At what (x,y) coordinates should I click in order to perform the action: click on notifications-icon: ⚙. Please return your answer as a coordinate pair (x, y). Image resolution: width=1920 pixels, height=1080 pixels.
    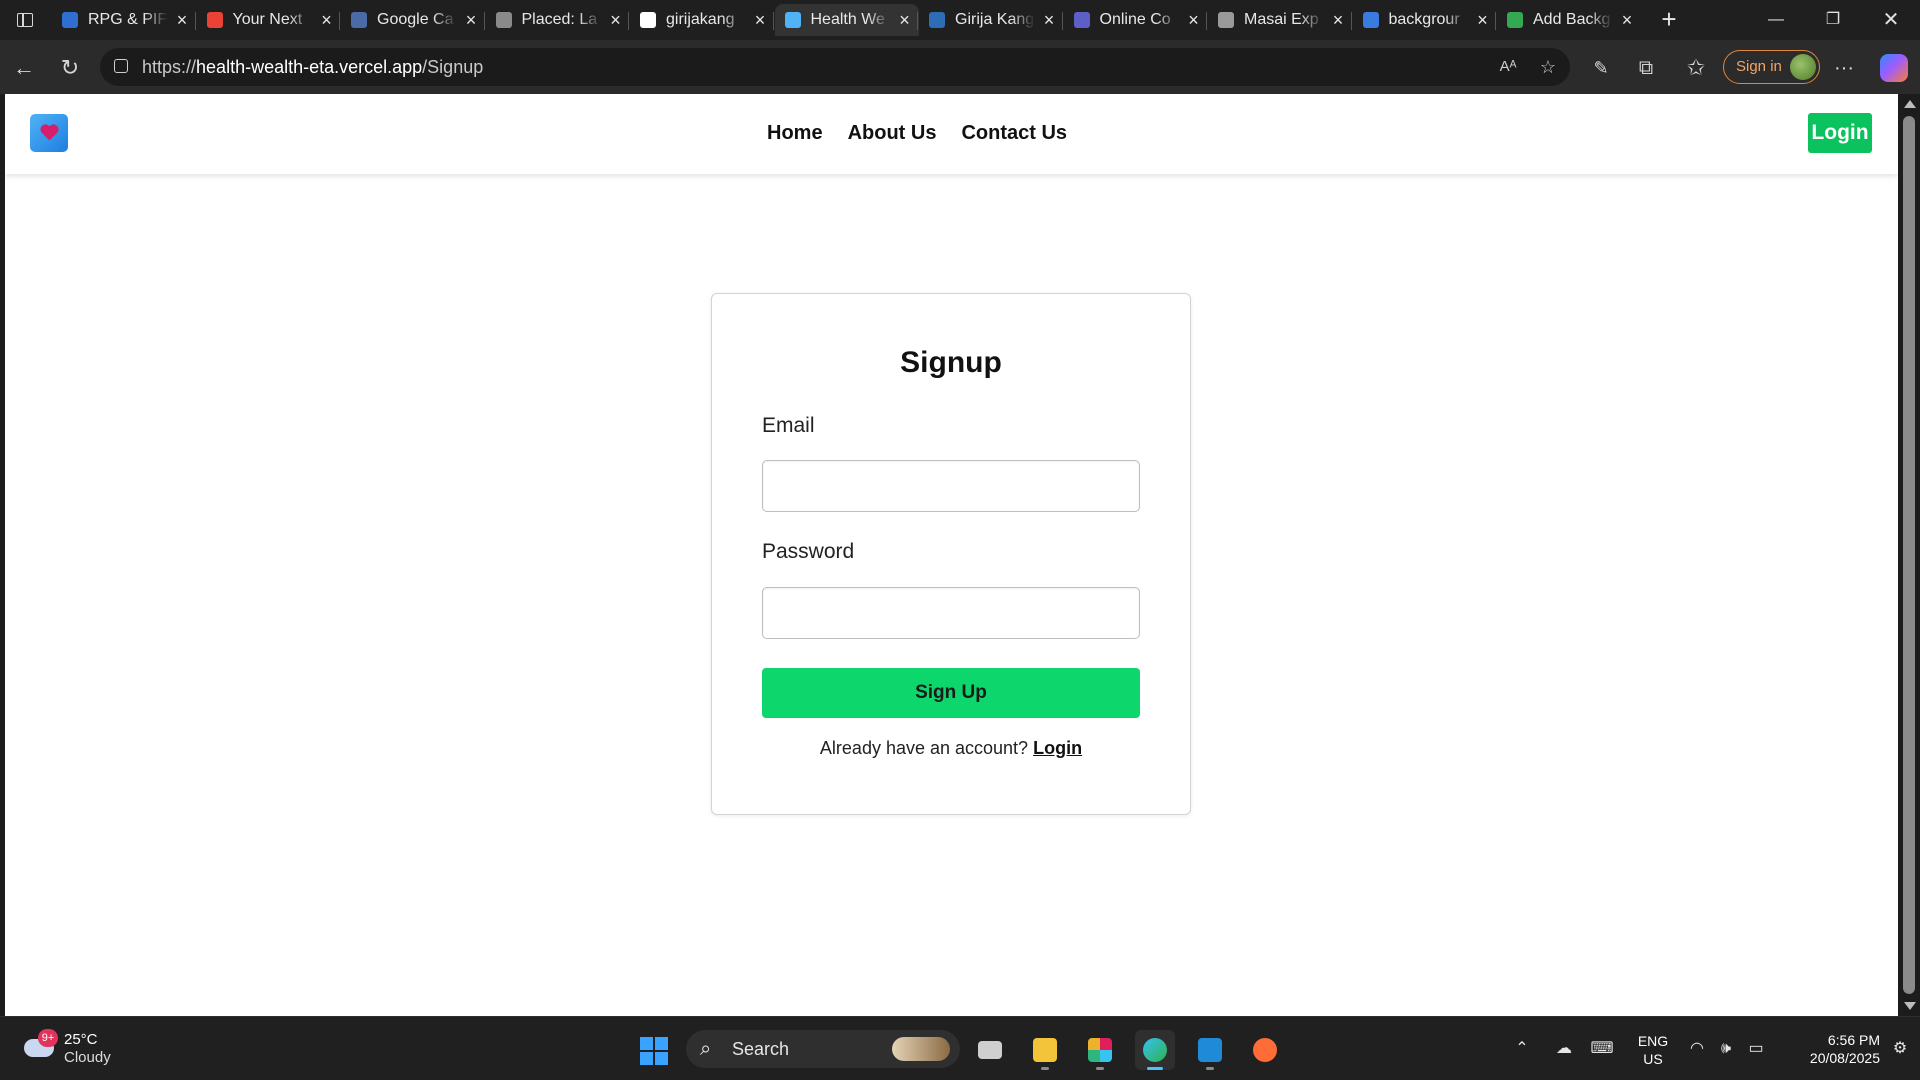
    Looking at the image, I should click on (1900, 1049).